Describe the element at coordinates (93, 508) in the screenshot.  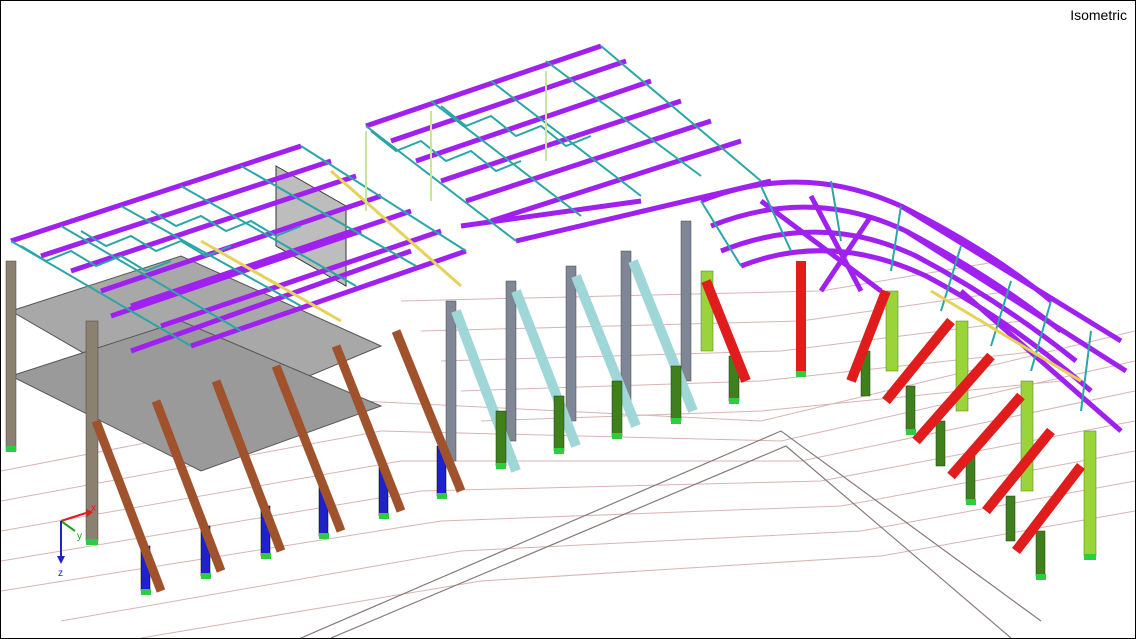
I see `axis-x-label: x` at that location.